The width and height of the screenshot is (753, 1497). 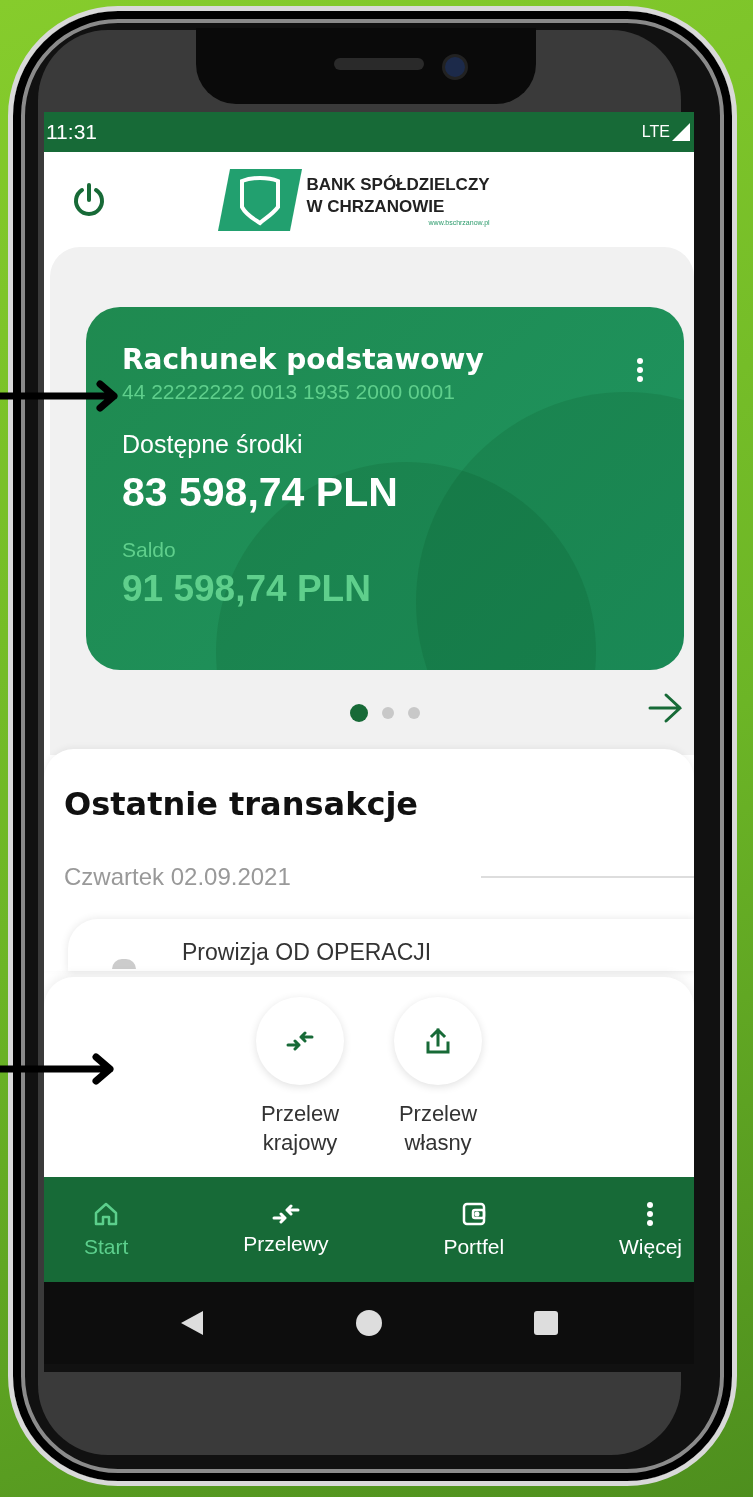 What do you see at coordinates (192, 1323) in the screenshot?
I see `back-icon` at bounding box center [192, 1323].